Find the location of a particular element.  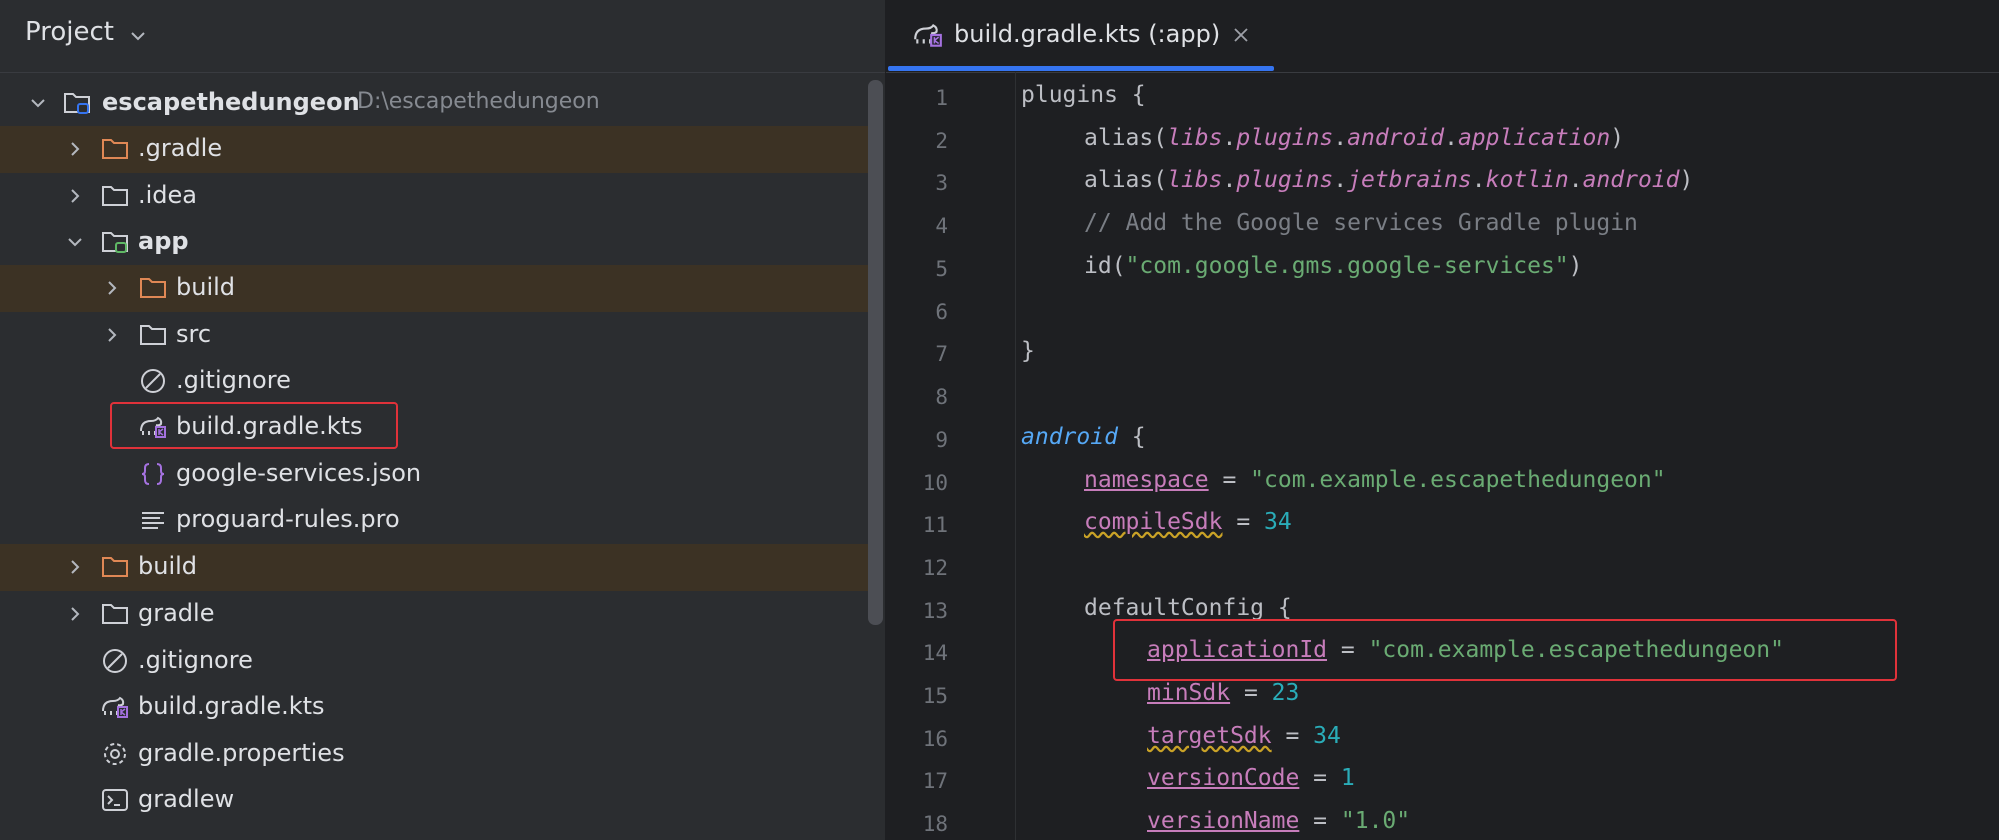

line-number: 9 is located at coordinates (941, 440).